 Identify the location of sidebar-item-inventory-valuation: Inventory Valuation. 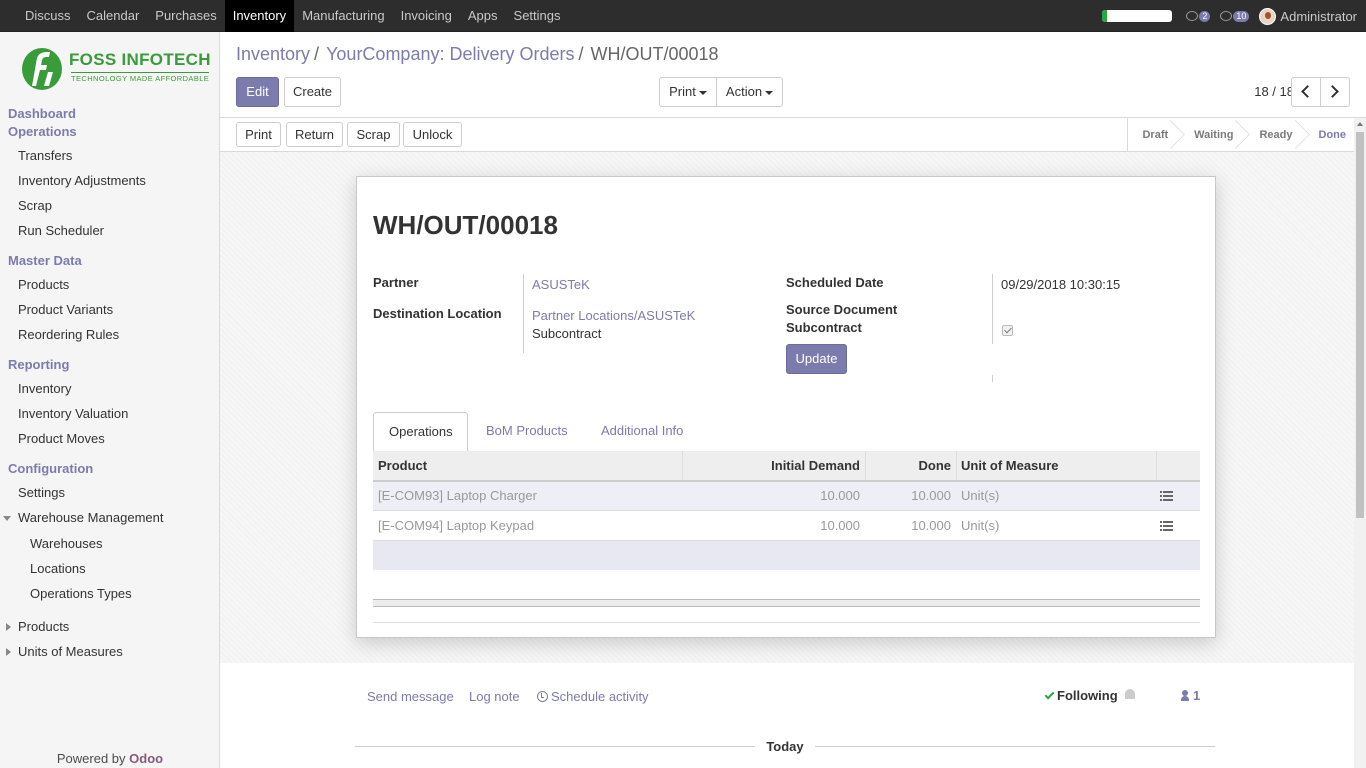
(73, 413).